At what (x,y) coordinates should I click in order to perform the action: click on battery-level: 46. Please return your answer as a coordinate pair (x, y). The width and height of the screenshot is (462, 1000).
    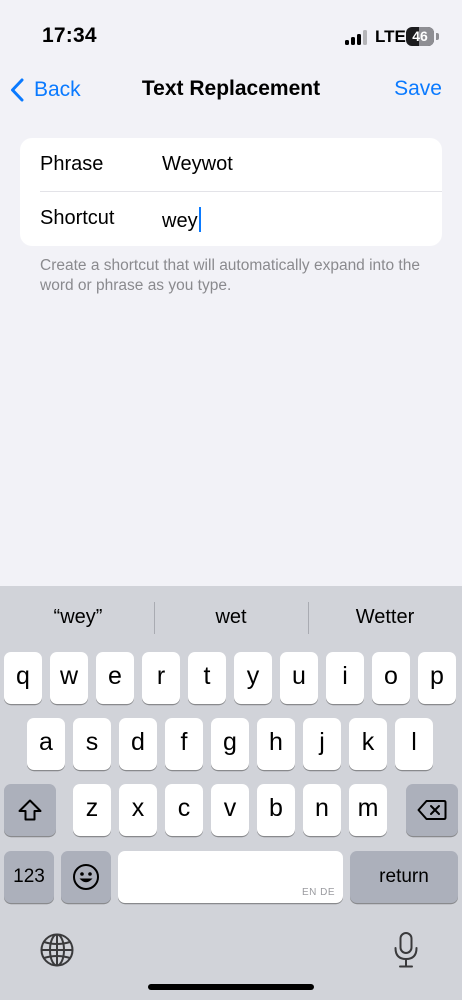
    Looking at the image, I should click on (420, 36).